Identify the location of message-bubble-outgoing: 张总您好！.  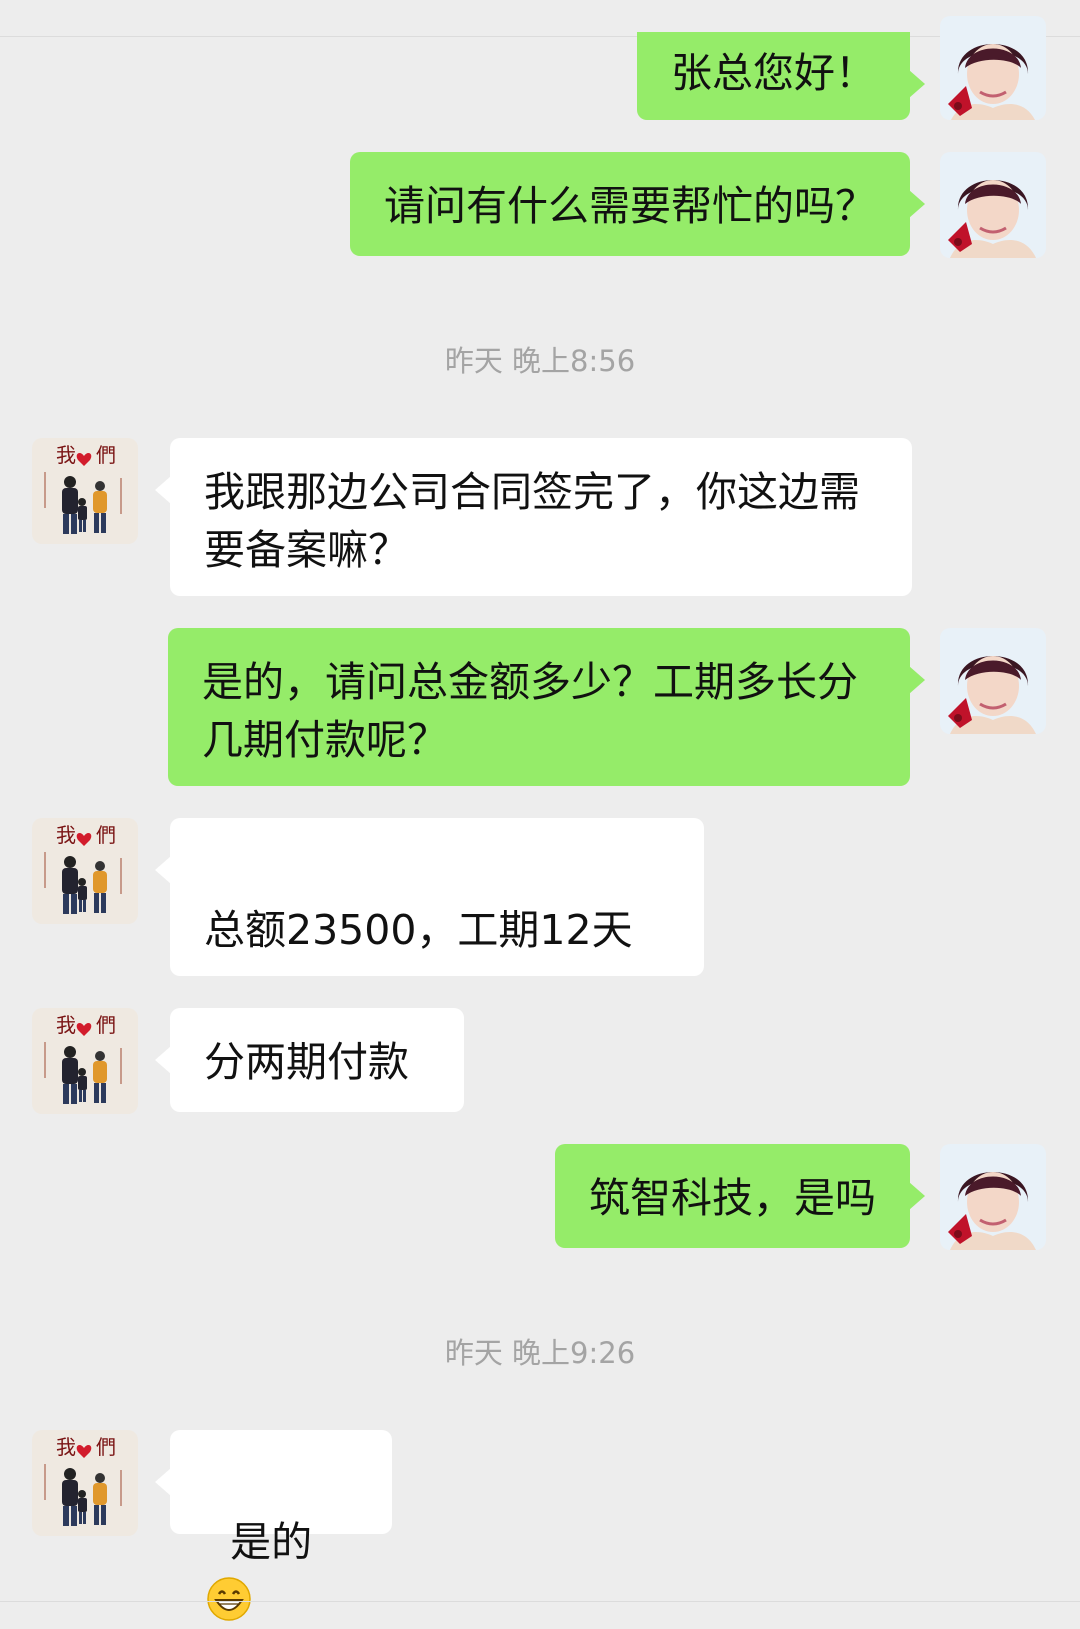
(781, 76).